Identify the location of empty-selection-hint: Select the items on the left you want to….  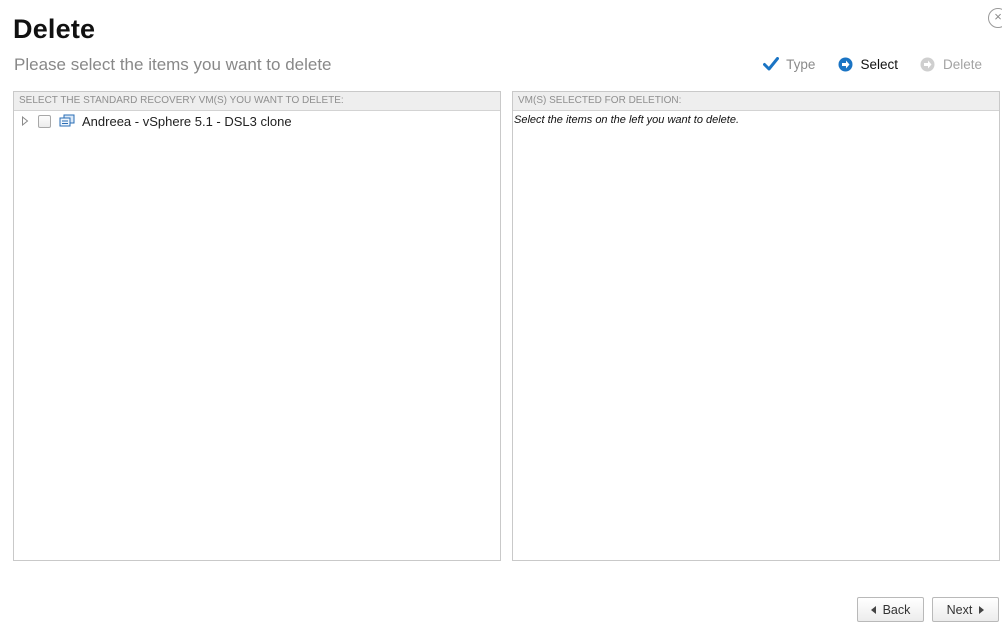
(627, 120).